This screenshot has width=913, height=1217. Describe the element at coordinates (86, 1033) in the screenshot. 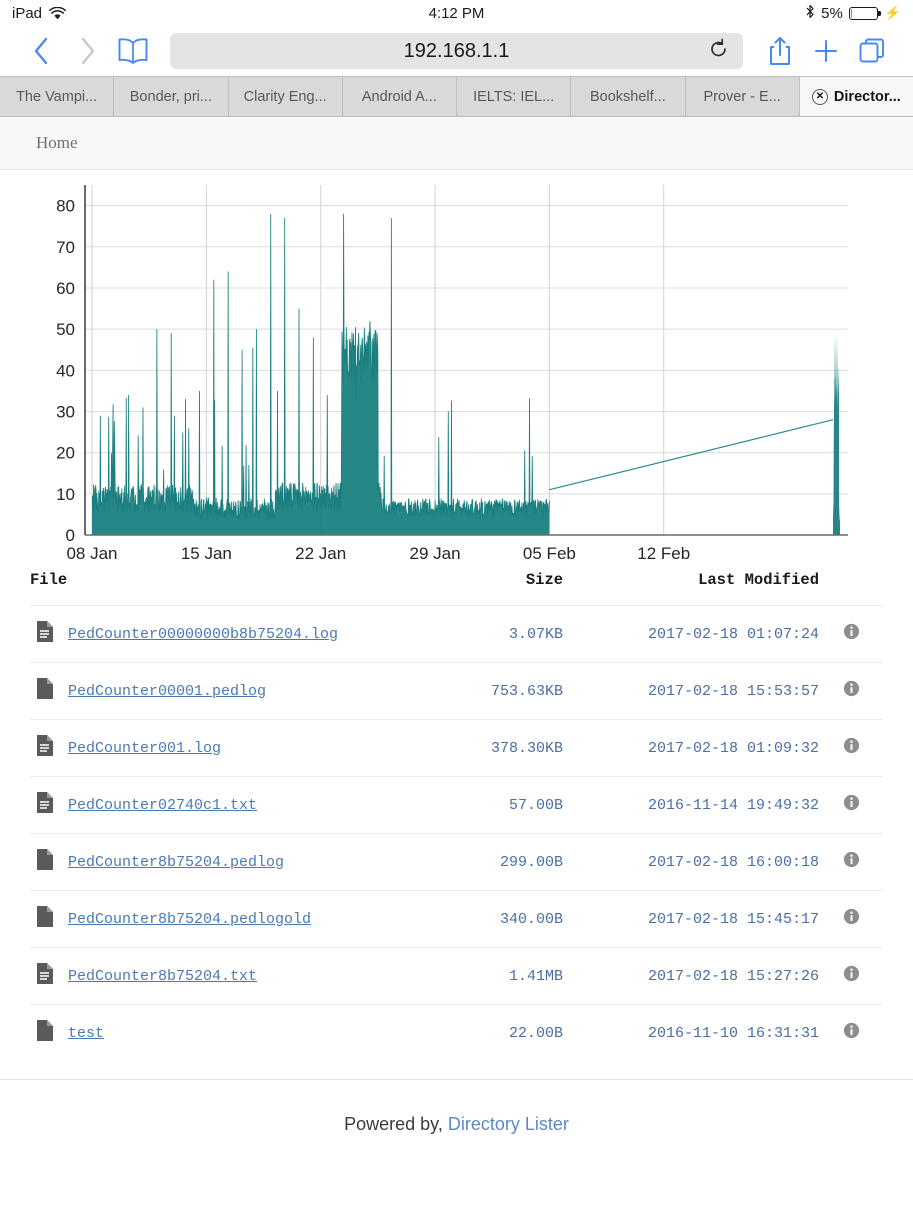

I see `file-link: test` at that location.